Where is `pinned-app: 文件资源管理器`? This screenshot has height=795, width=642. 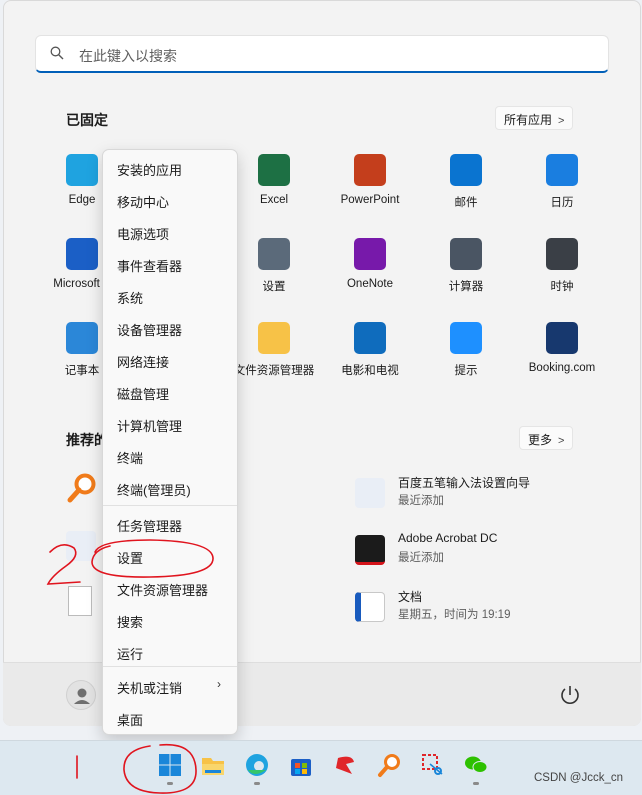 pinned-app: 文件资源管理器 is located at coordinates (274, 362).